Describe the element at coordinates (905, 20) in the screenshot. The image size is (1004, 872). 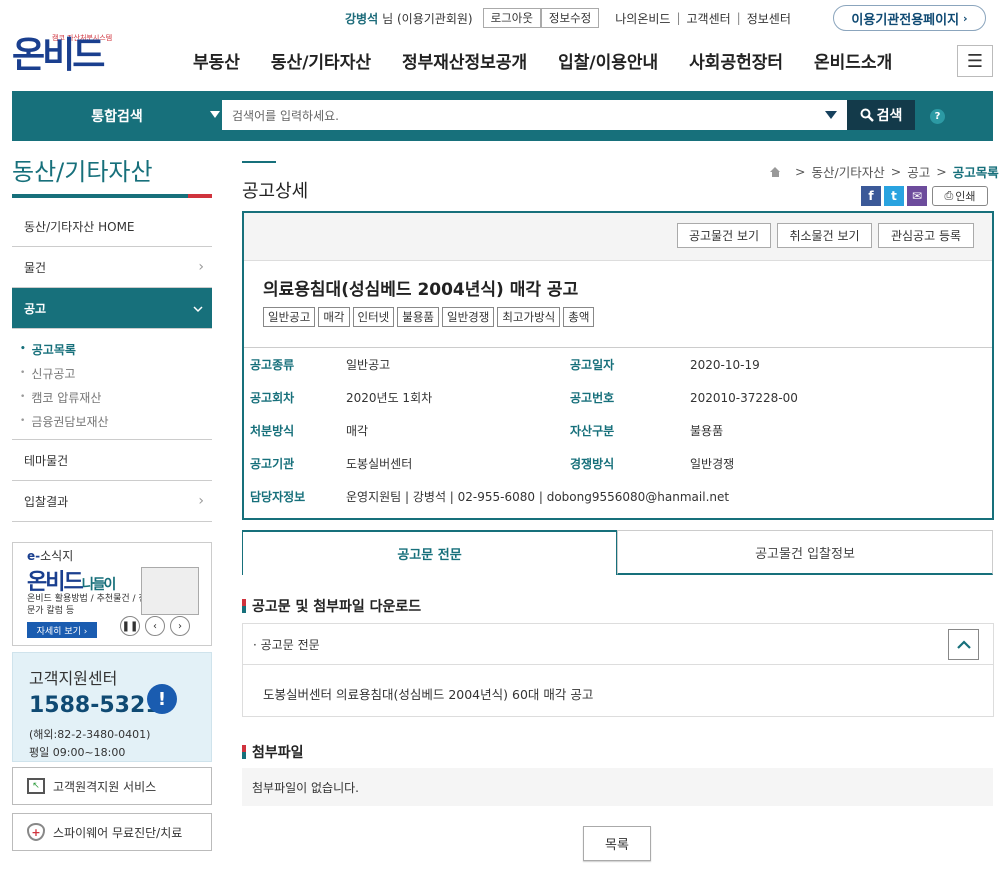
I see `institution-page-label: 이용기관전용페이지` at that location.